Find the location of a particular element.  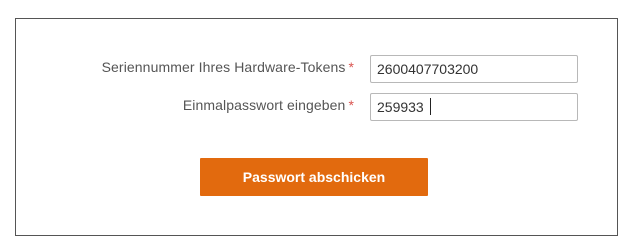

submit-password-button: Passwort abschicken is located at coordinates (314, 177).